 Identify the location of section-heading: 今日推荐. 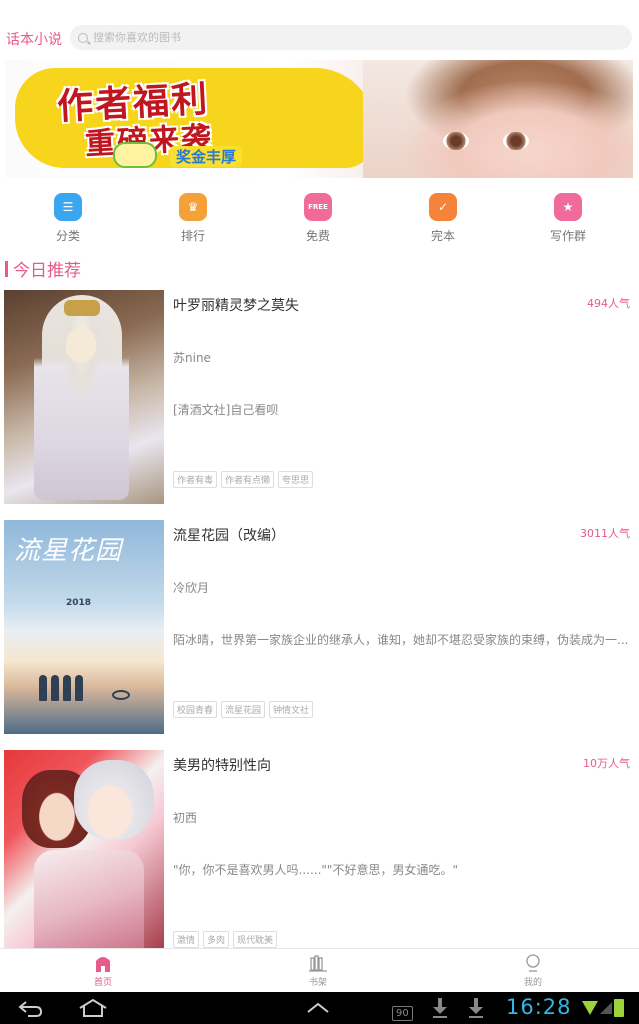
(43, 268).